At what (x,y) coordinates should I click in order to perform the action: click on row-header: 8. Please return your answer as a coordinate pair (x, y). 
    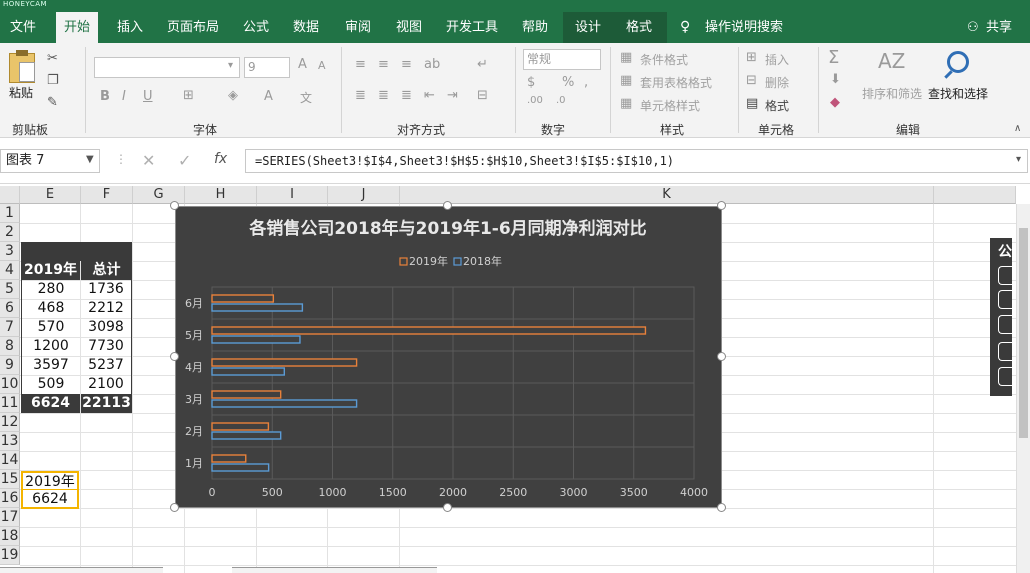
    Looking at the image, I should click on (10, 346).